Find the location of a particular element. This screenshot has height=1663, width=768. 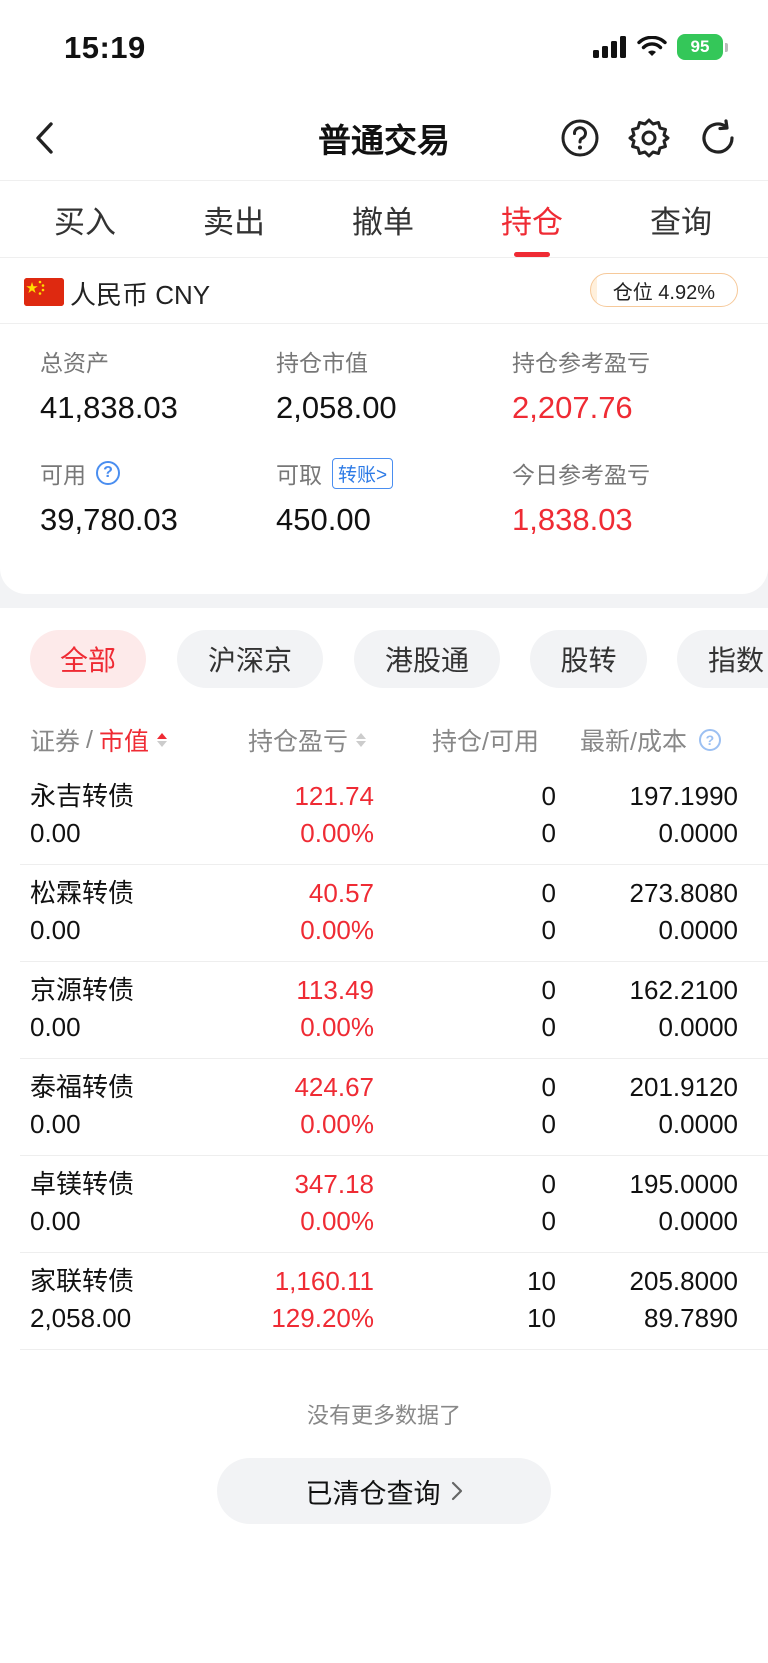

currency-label: 人民币 CNY is located at coordinates (140, 295).